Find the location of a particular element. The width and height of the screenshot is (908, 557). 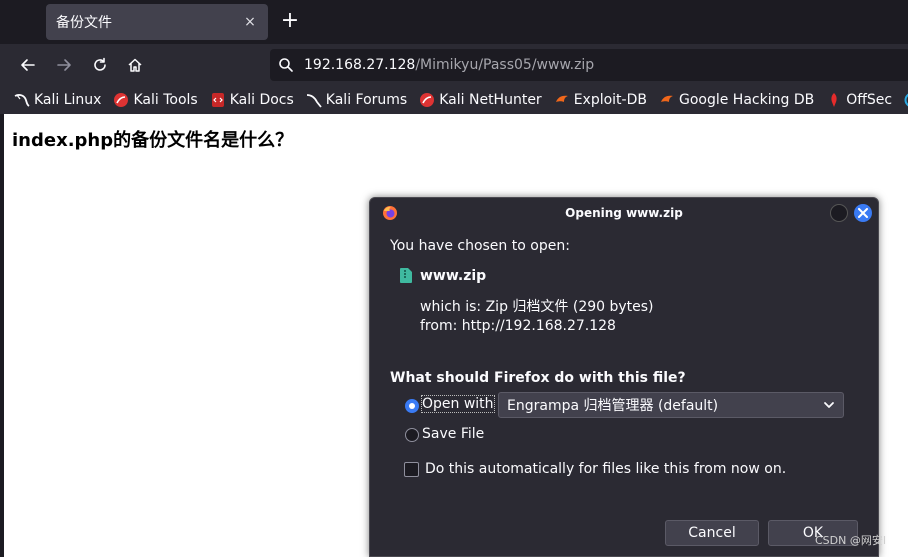

bookmark-label: OffSec is located at coordinates (869, 100).